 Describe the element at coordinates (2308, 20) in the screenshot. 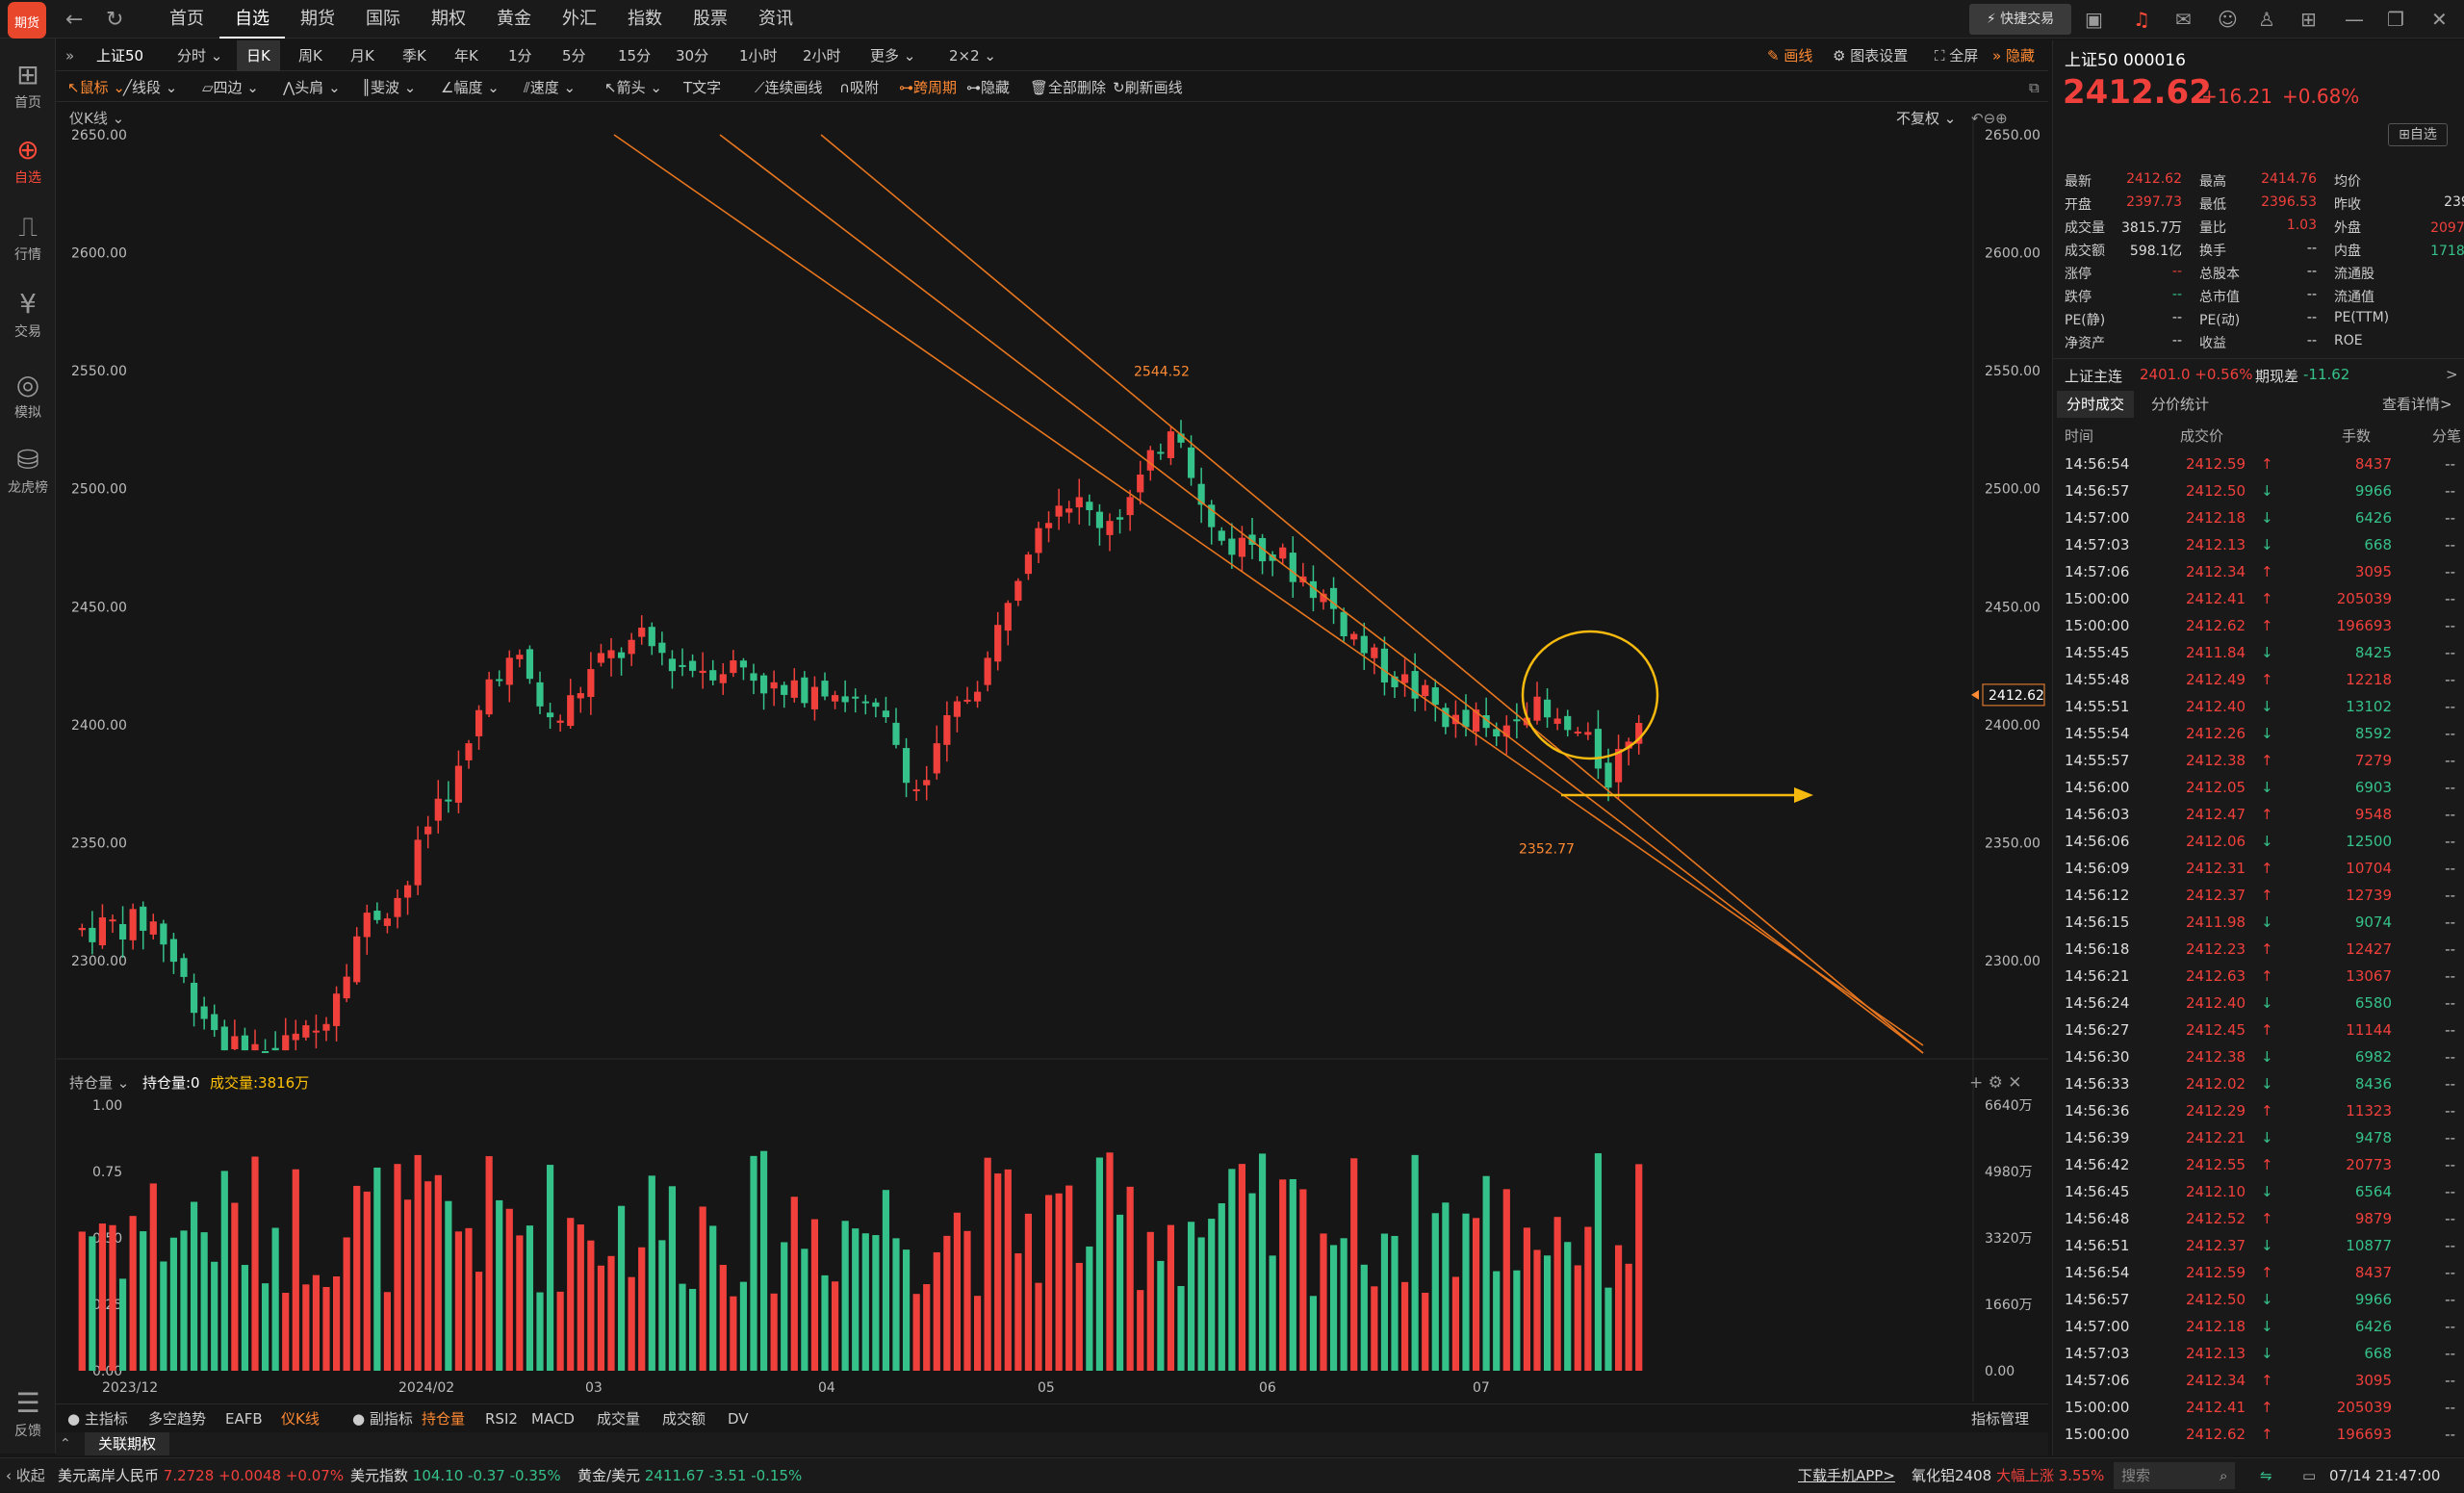

I see `apps-icon: ⊞` at that location.